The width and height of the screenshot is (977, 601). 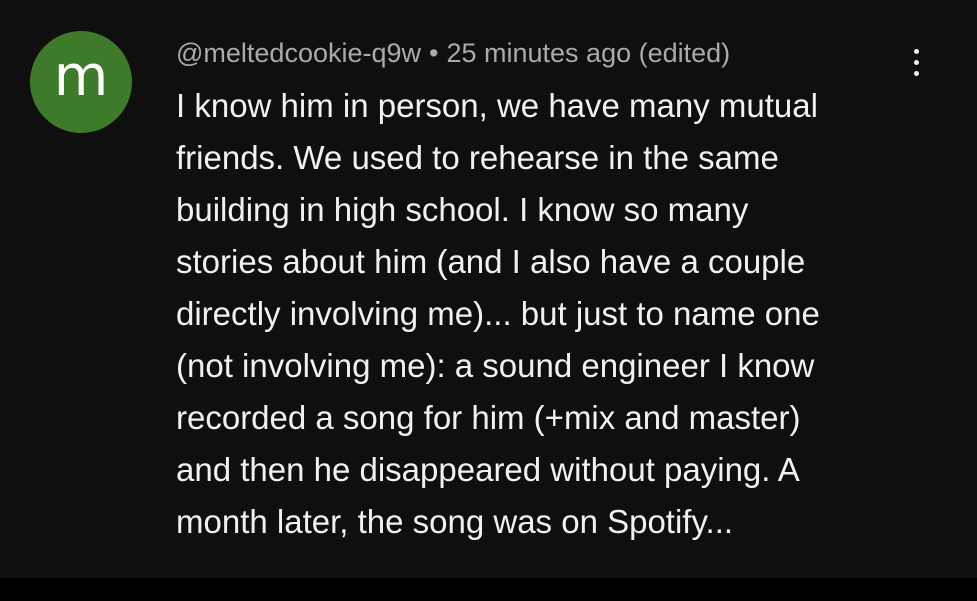 What do you see at coordinates (588, 52) in the screenshot?
I see `comment-timestamp: 25 minutes ago (edited)` at bounding box center [588, 52].